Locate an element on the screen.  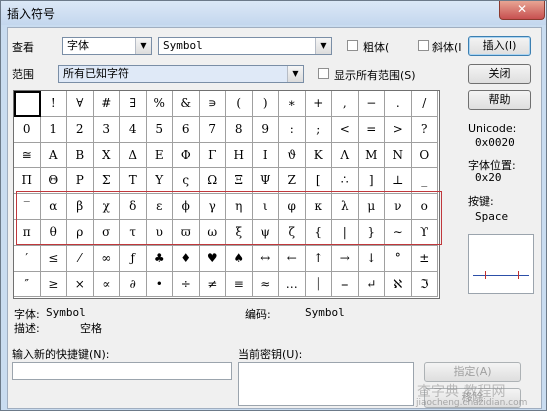
symbol-cell: Τ is located at coordinates (133, 181).